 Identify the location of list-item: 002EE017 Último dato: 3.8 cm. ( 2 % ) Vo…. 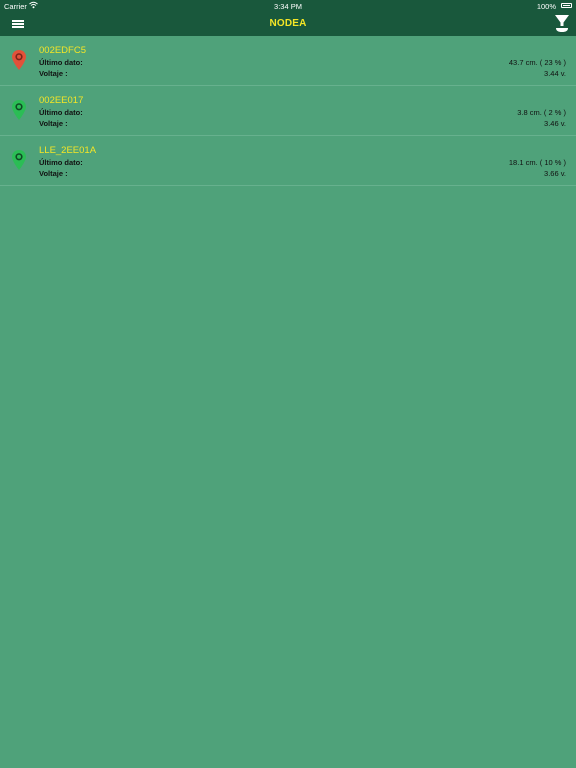
(288, 111).